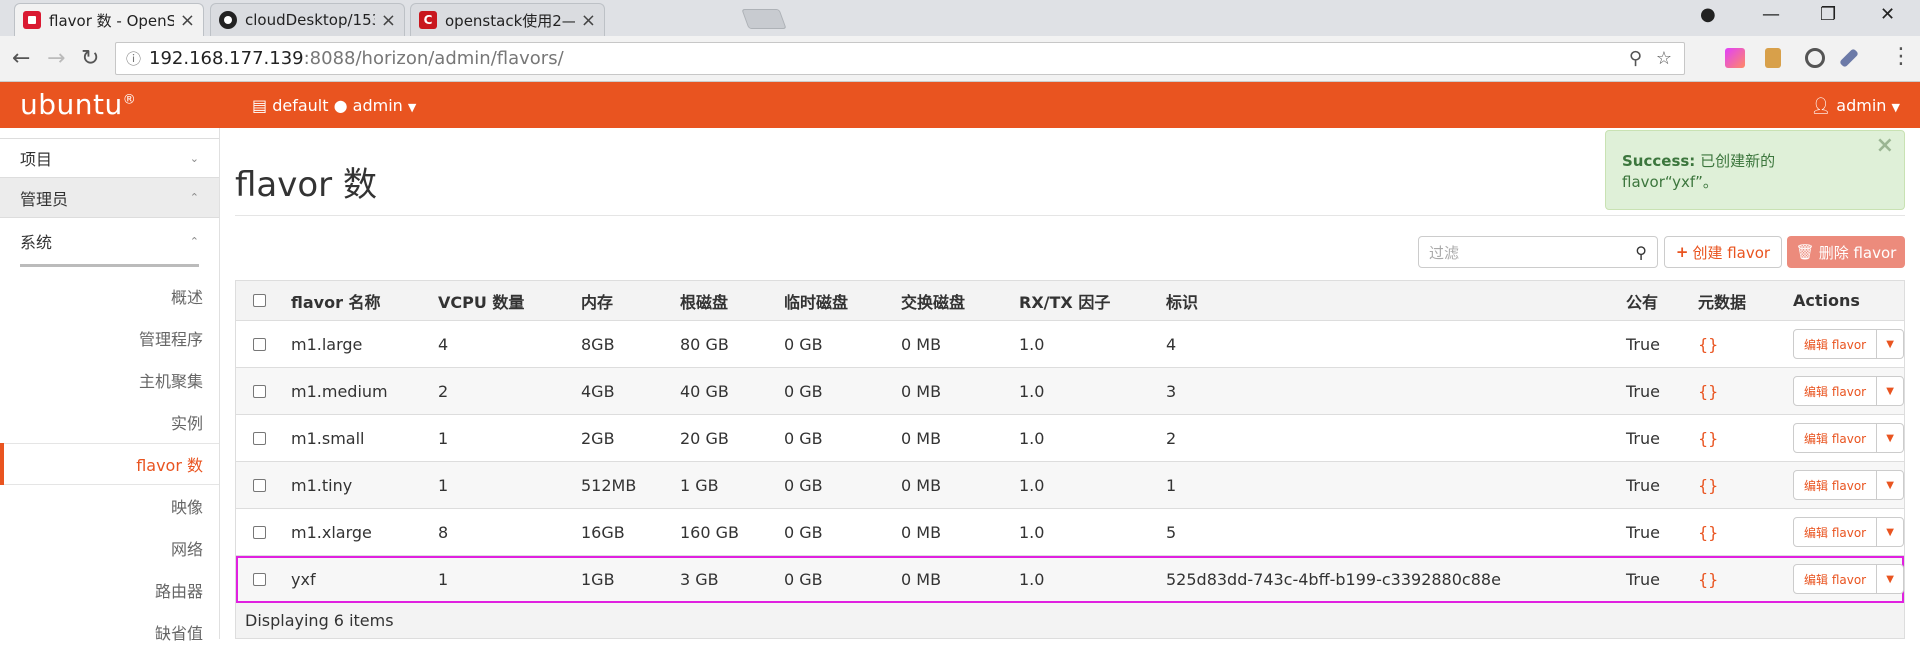 This screenshot has width=1920, height=653. I want to click on browser-tab-csdn: C openstack使用2——制作 ×, so click(507, 19).